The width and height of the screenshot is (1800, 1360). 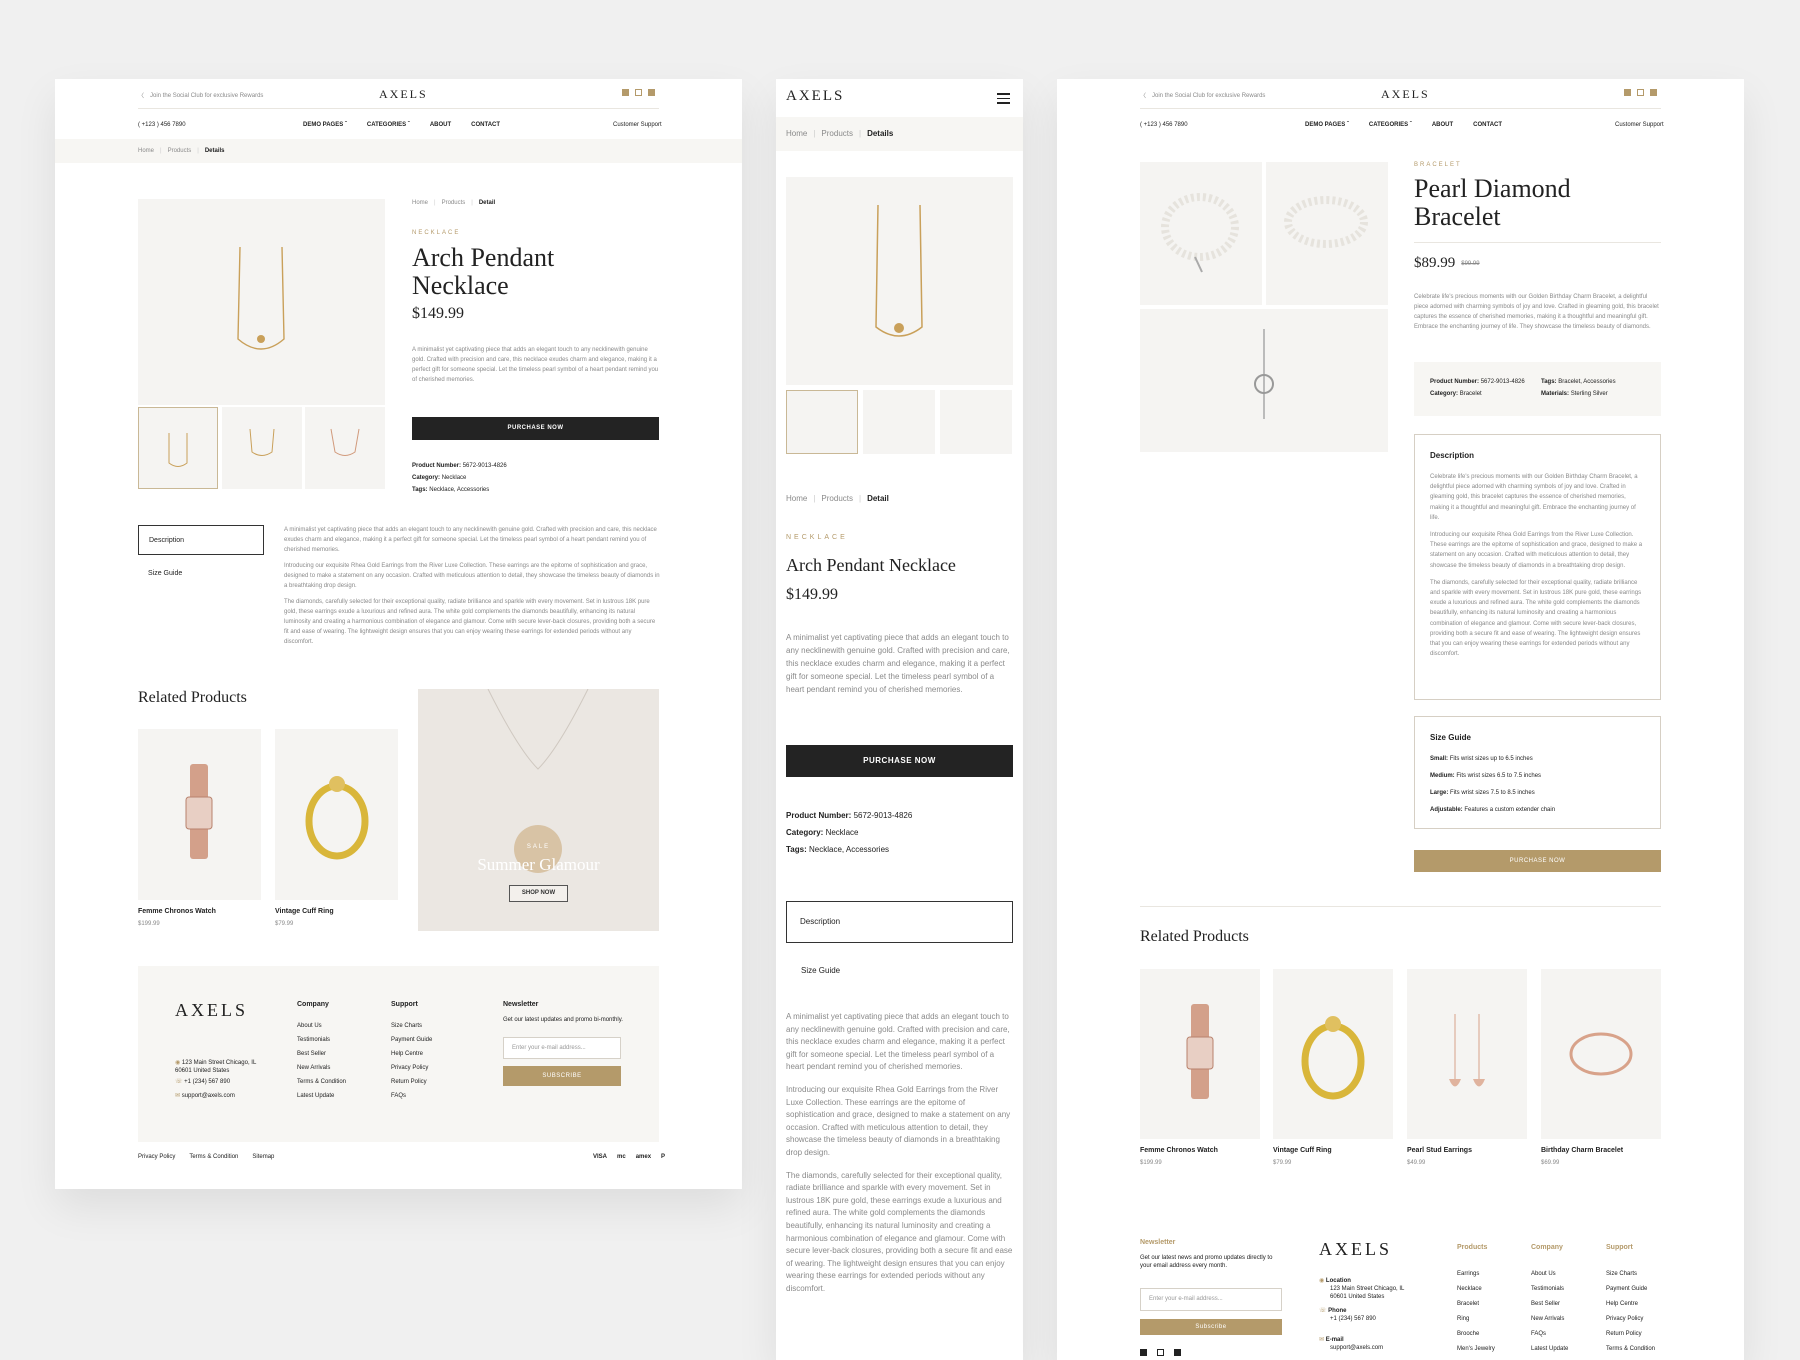 What do you see at coordinates (538, 810) in the screenshot?
I see `promo-banner: SALE Summer Glamour SHOP NOW` at bounding box center [538, 810].